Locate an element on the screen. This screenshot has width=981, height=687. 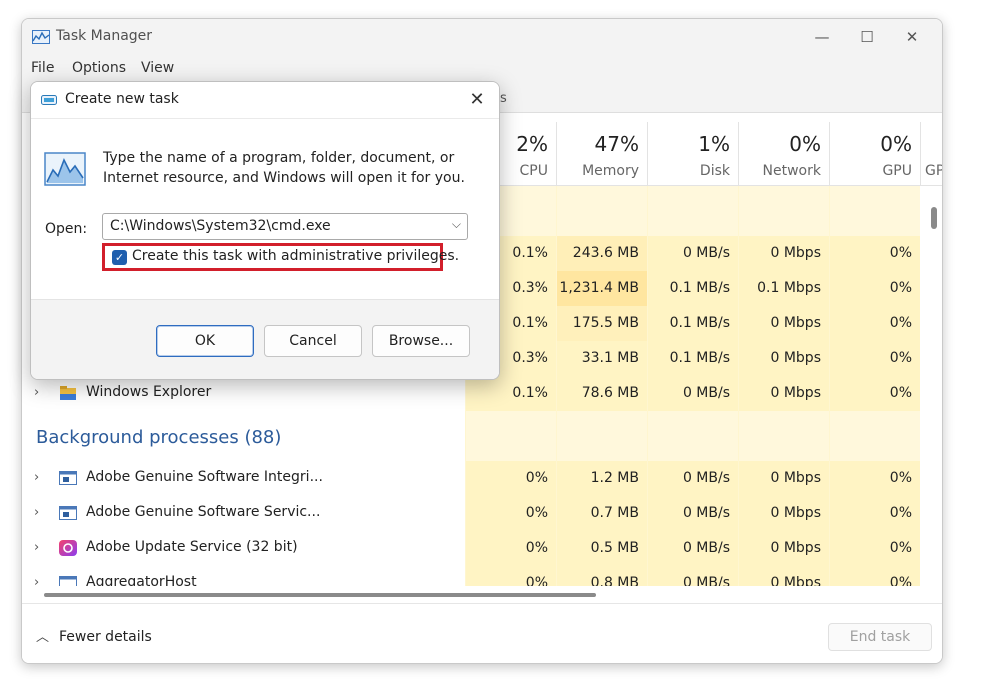
disk-total: 1% is located at coordinates (714, 144).